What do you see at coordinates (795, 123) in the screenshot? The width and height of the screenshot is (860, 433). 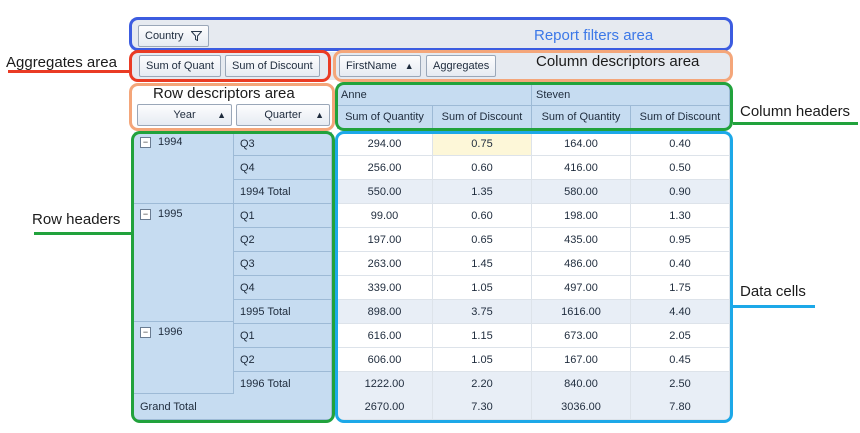 I see `column-headers-callout-line` at bounding box center [795, 123].